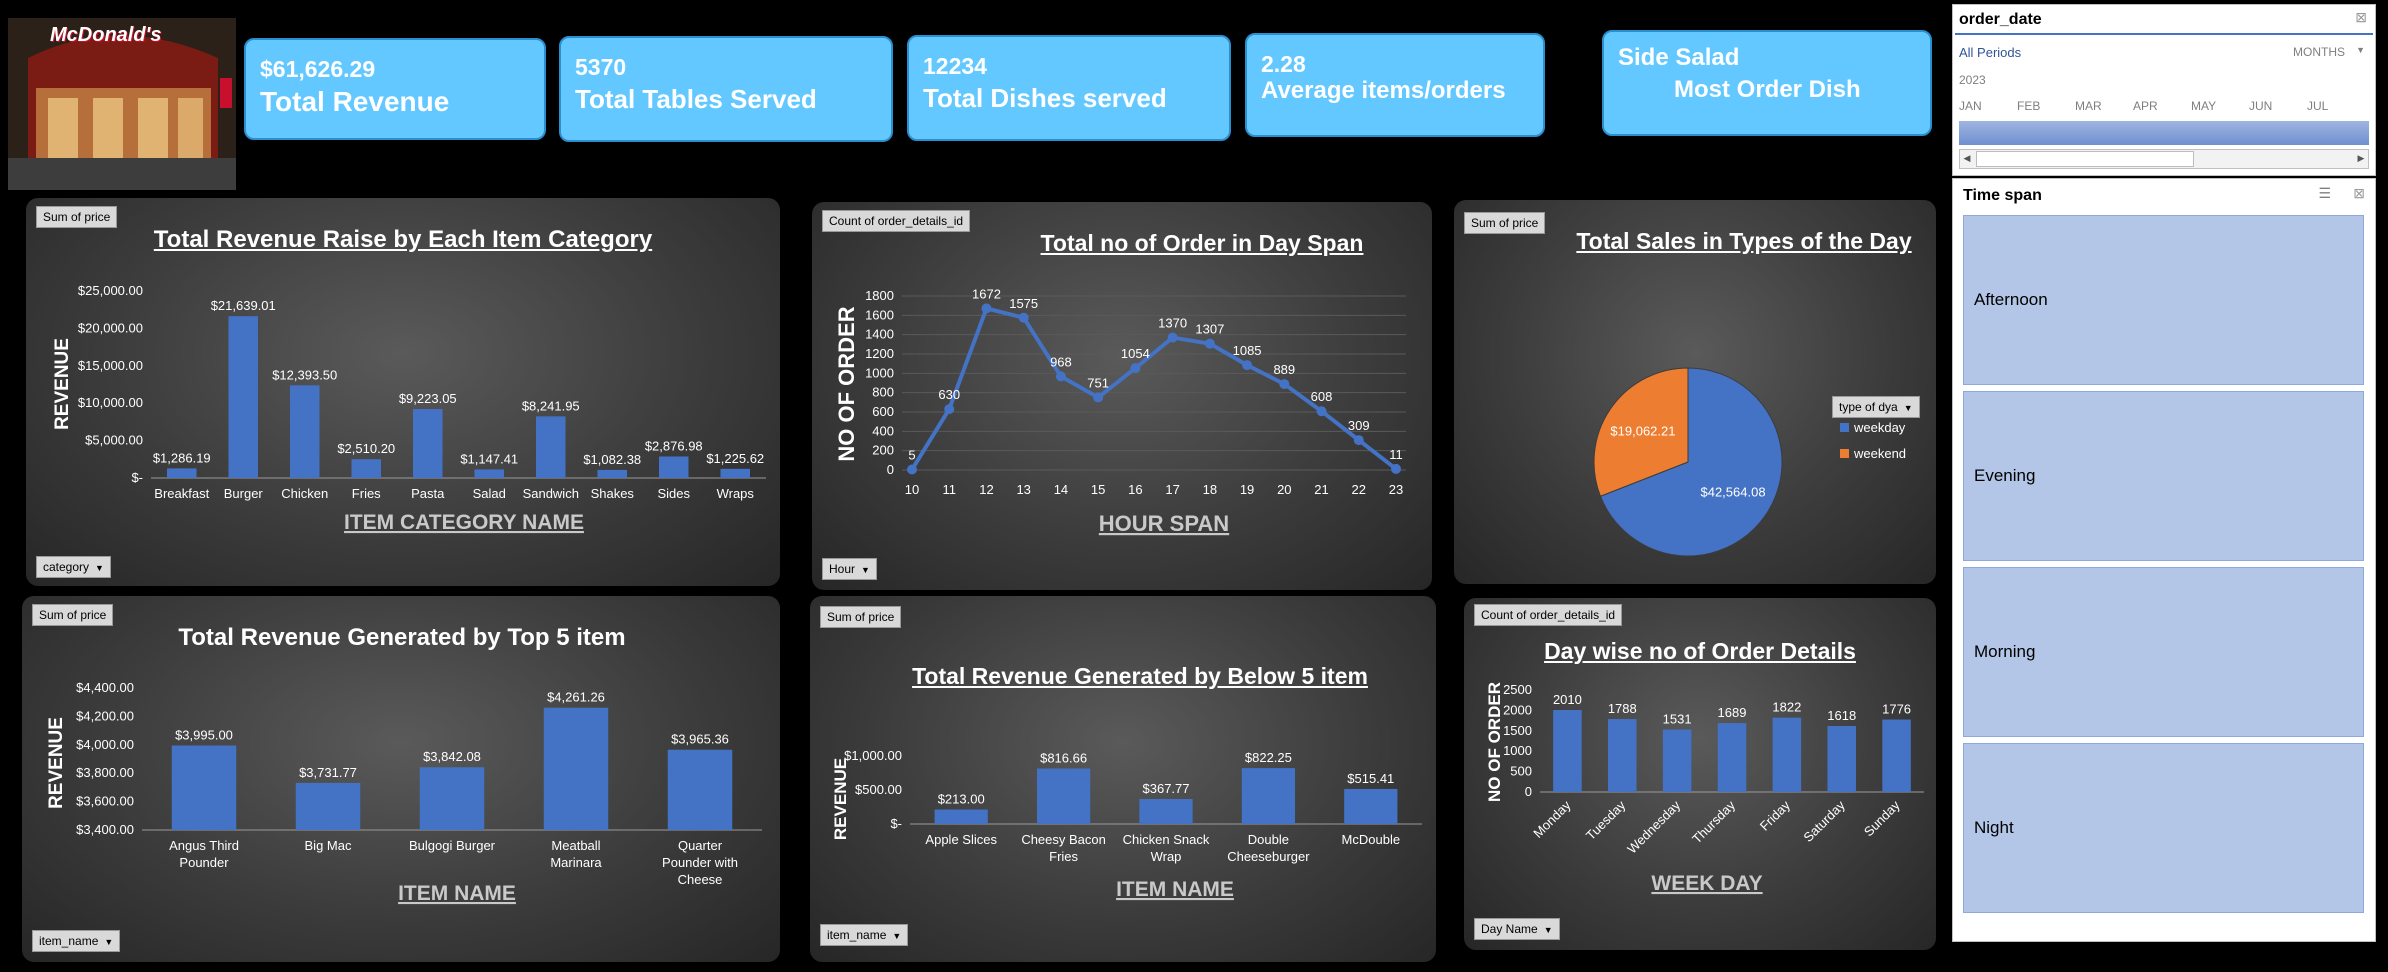  What do you see at coordinates (1172, 323) in the screenshot?
I see `data-label: 1370` at bounding box center [1172, 323].